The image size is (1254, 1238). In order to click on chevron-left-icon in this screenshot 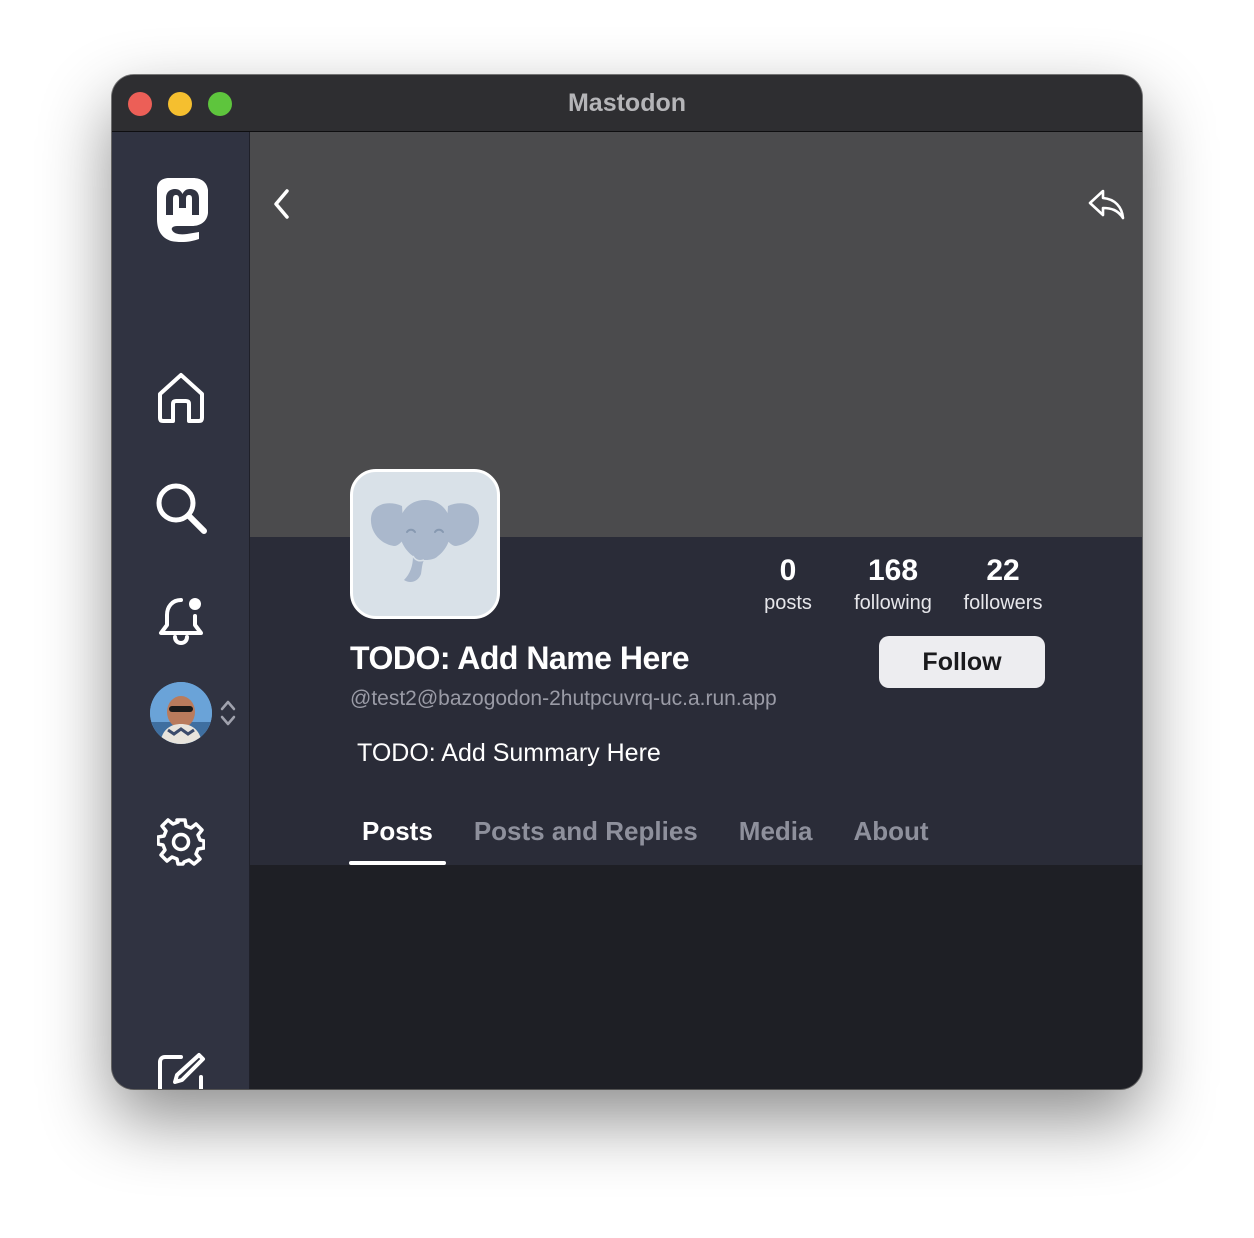, I will do `click(281, 204)`.